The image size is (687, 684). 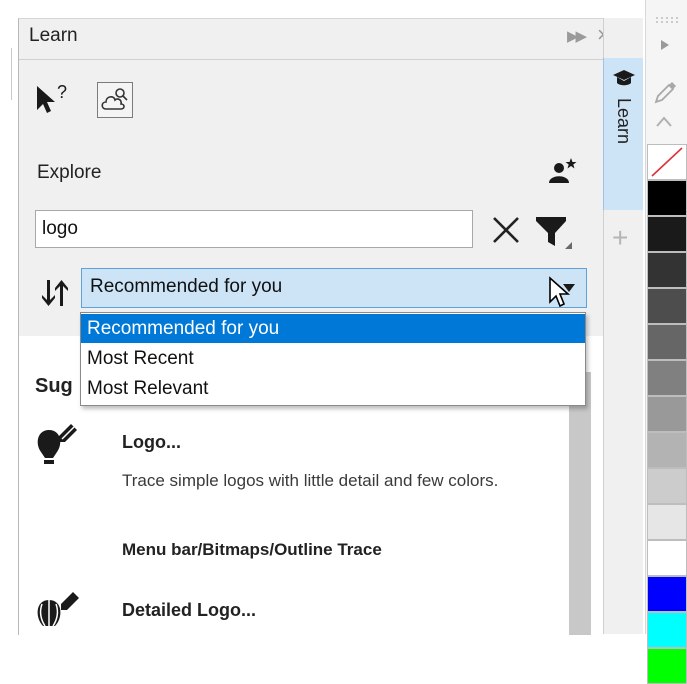 I want to click on workspace-edge, so click(x=9, y=317).